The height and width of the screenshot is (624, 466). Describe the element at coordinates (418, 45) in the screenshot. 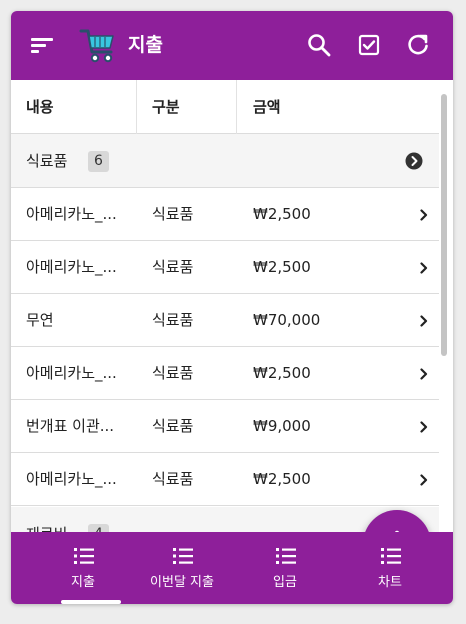

I see `refresh-icon` at that location.